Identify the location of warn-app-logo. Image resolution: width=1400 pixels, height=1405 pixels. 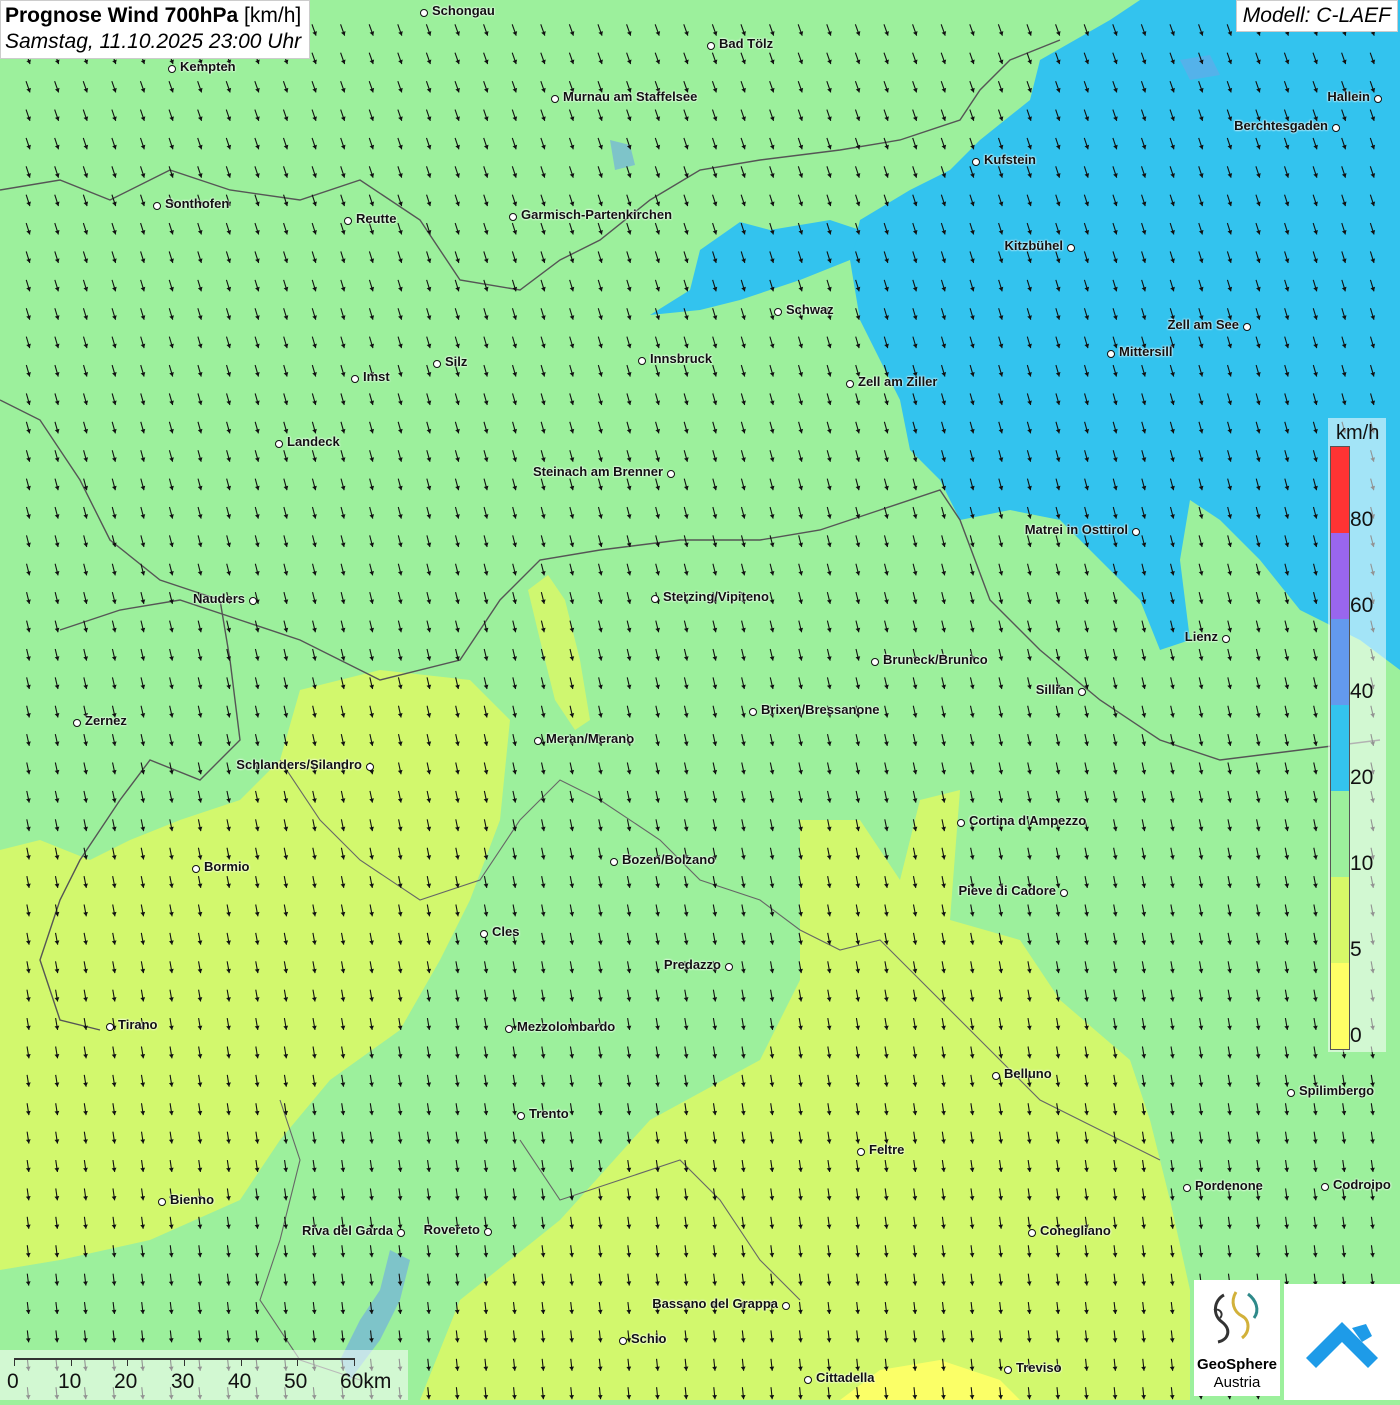
(1342, 1342).